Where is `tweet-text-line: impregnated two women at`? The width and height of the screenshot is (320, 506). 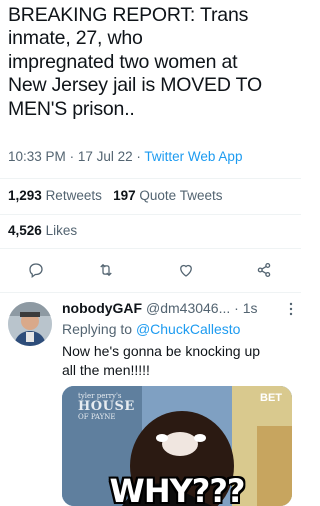 tweet-text-line: impregnated two women at is located at coordinates (123, 61).